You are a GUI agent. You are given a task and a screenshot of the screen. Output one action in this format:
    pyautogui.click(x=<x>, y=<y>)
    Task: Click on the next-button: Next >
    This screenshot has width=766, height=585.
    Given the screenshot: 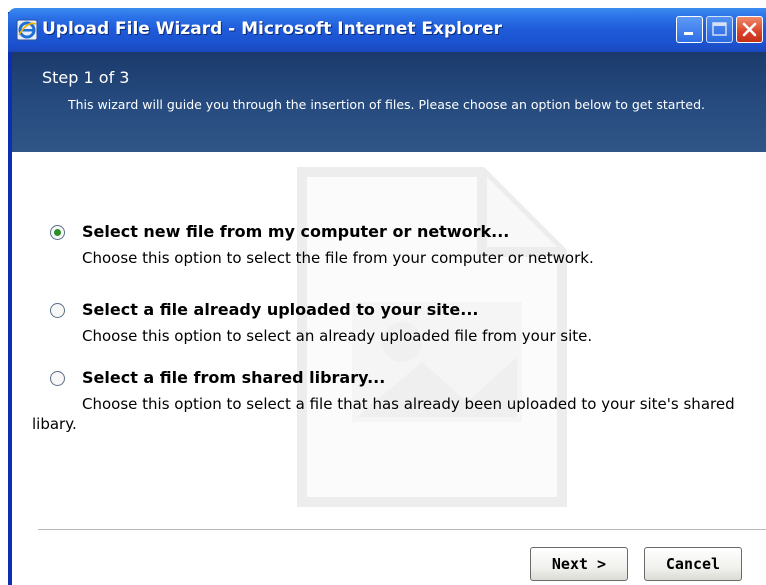 What is the action you would take?
    pyautogui.click(x=579, y=564)
    